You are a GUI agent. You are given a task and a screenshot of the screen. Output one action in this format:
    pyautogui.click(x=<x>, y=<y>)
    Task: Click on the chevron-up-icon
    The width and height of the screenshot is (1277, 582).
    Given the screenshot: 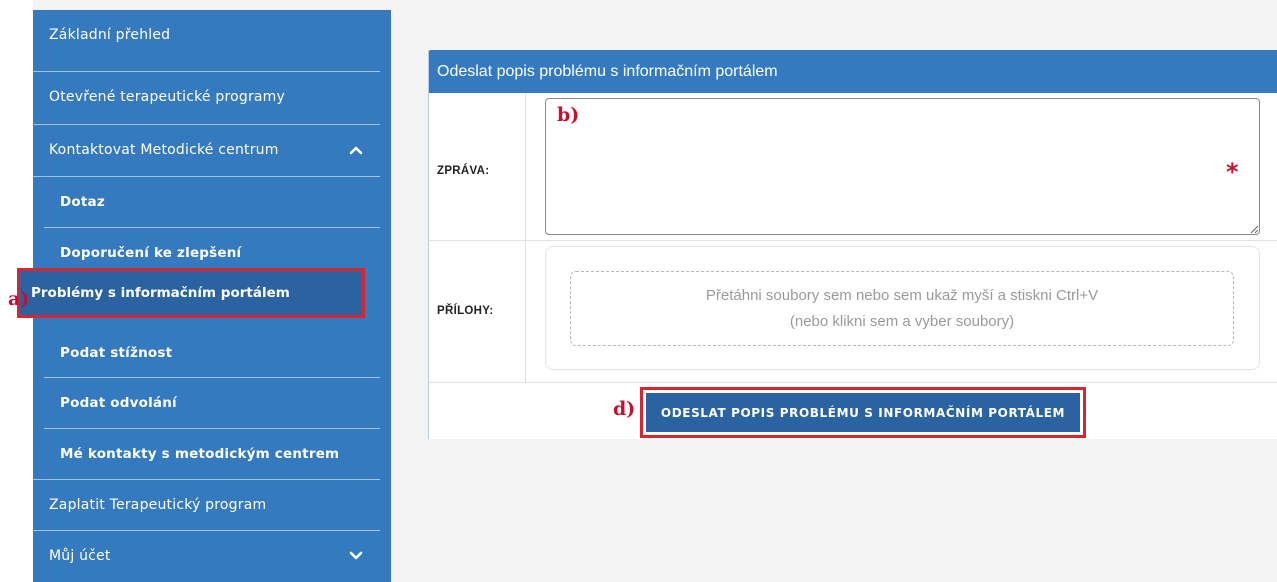 What is the action you would take?
    pyautogui.click(x=356, y=150)
    